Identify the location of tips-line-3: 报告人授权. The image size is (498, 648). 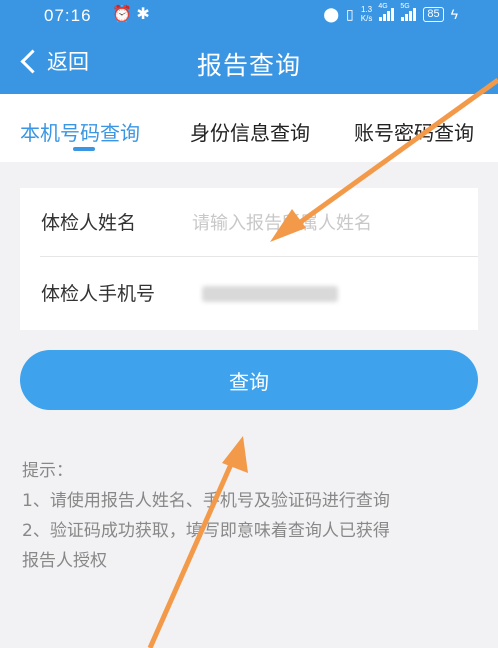
(64, 561).